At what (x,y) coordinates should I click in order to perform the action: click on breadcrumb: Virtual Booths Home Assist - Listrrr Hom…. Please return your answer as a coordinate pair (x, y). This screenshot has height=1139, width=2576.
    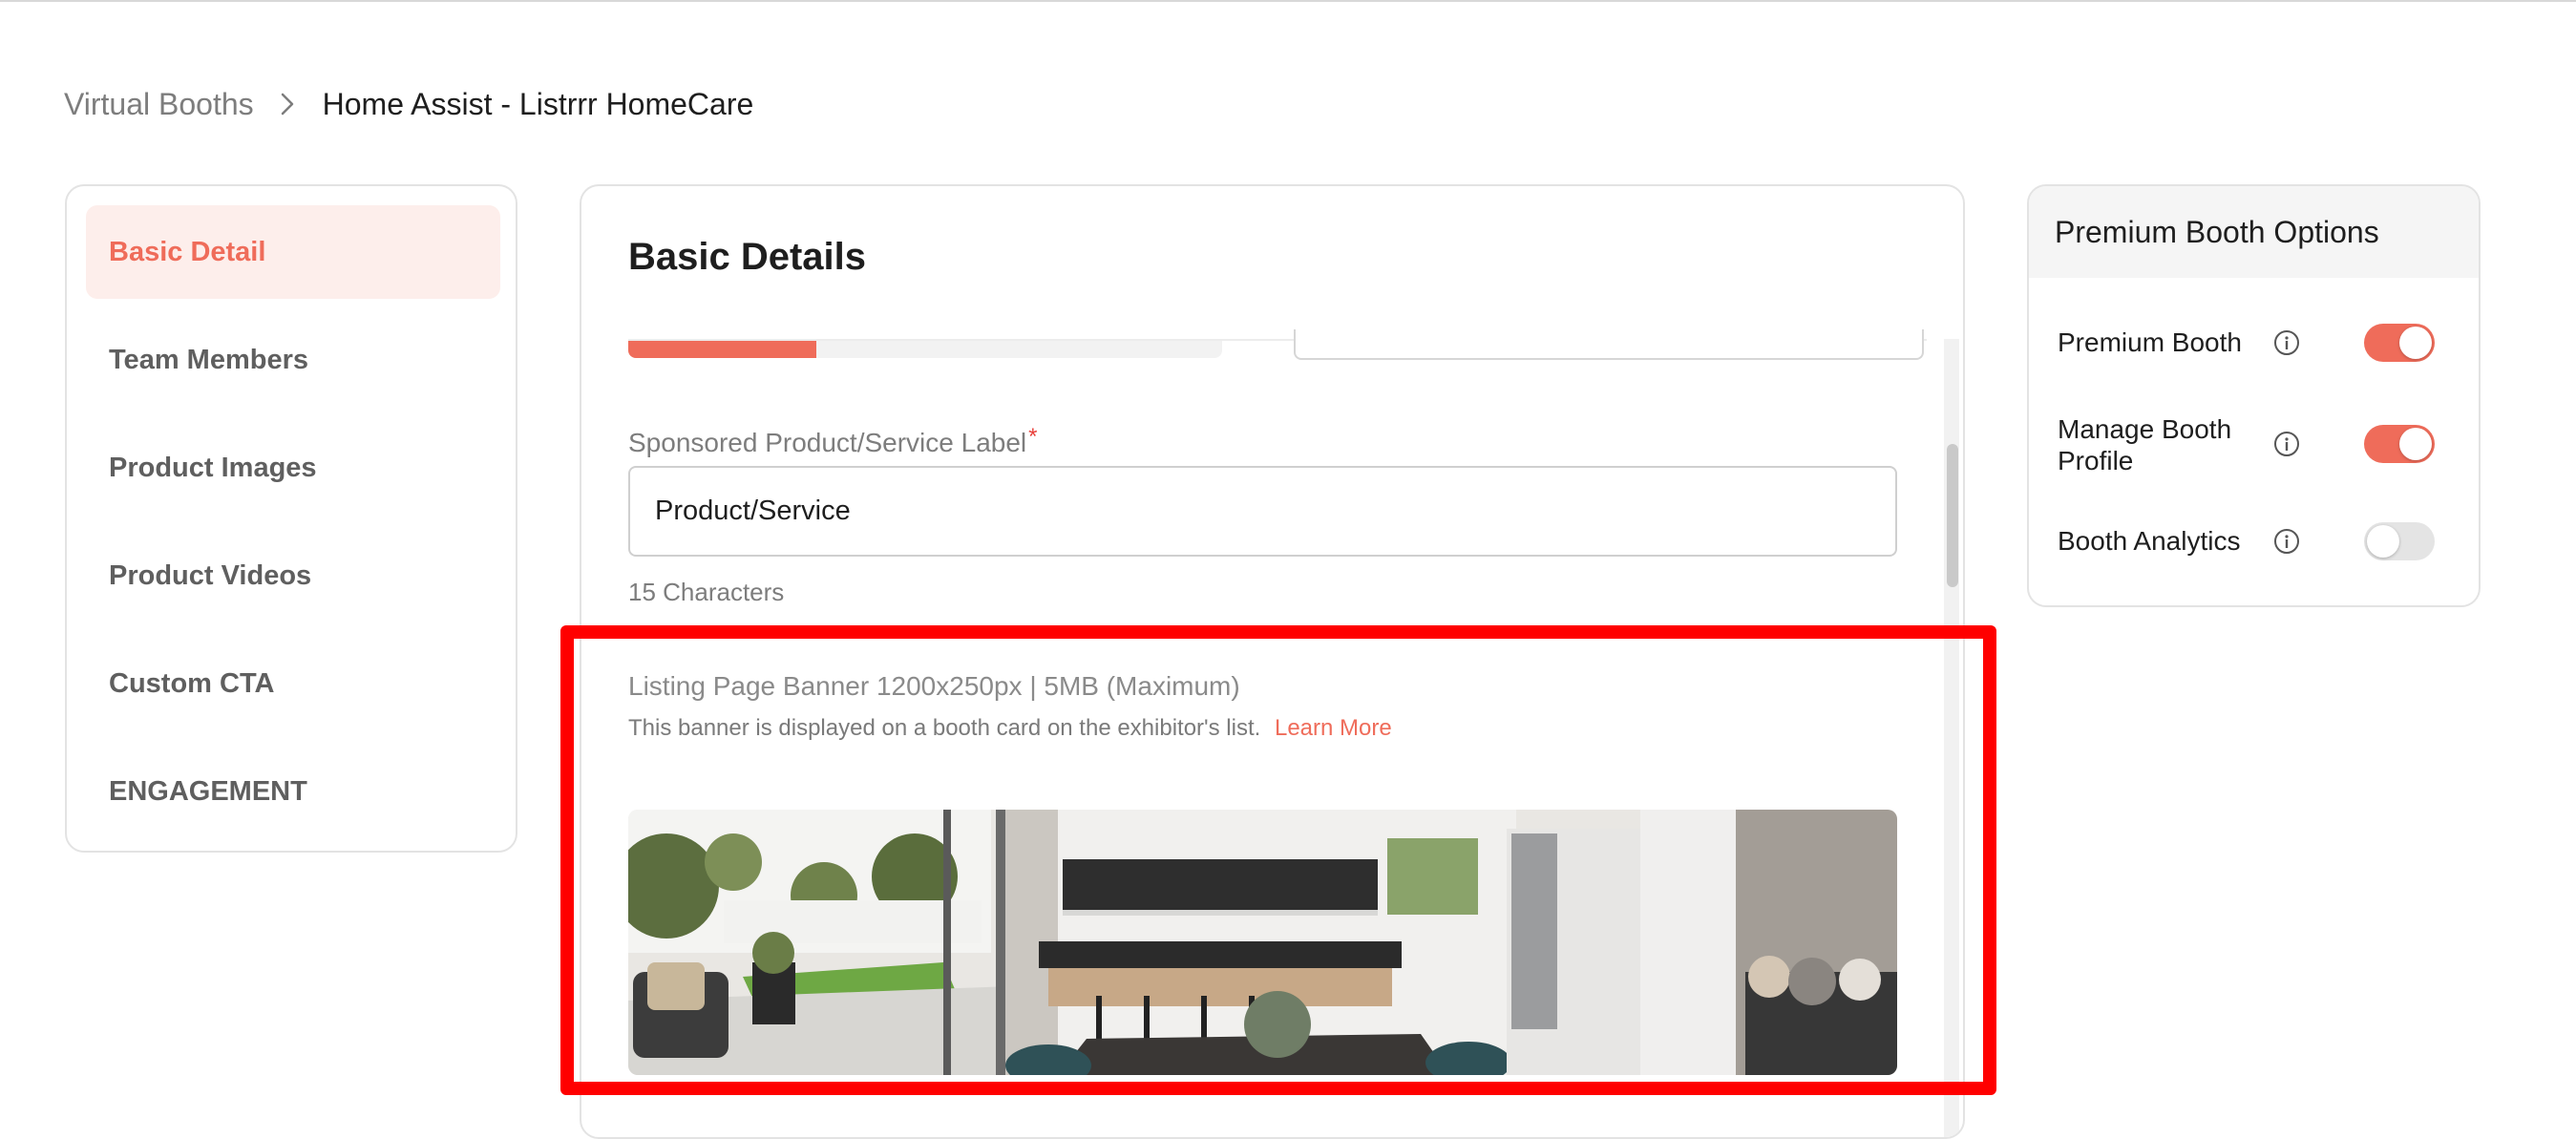
    Looking at the image, I should click on (408, 104).